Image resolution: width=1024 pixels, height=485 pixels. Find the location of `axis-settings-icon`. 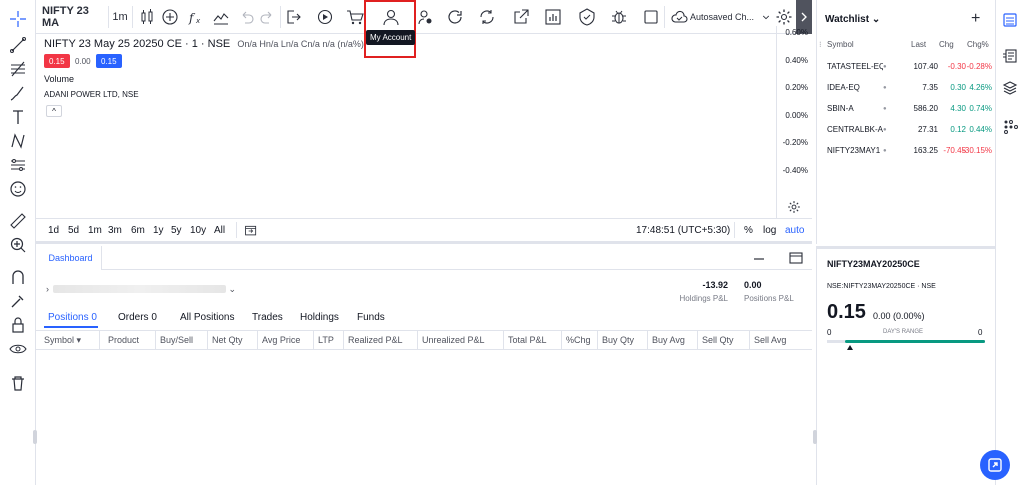

axis-settings-icon is located at coordinates (794, 207).